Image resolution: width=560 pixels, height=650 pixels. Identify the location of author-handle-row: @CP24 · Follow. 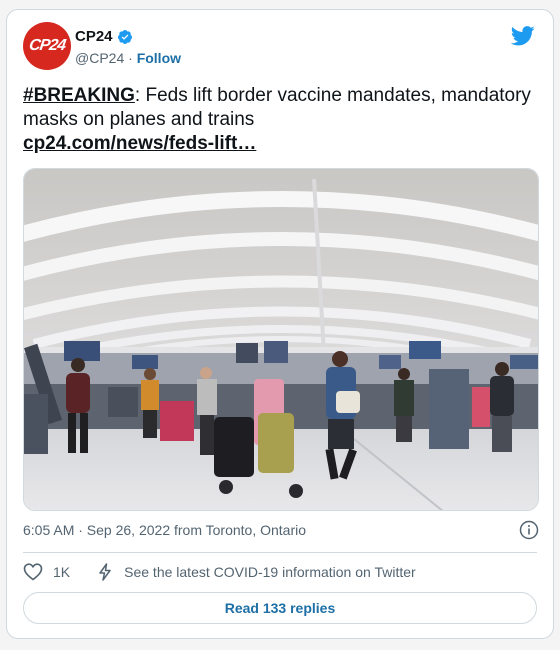
(128, 58).